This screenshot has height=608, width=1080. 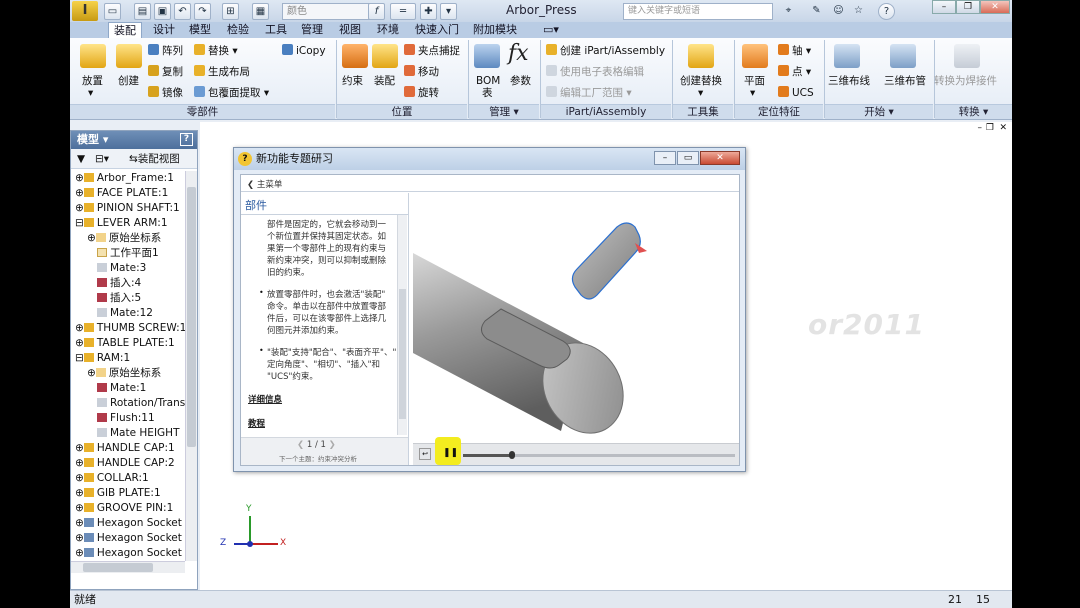 I want to click on mirror-button: 镜像, so click(x=165, y=93).